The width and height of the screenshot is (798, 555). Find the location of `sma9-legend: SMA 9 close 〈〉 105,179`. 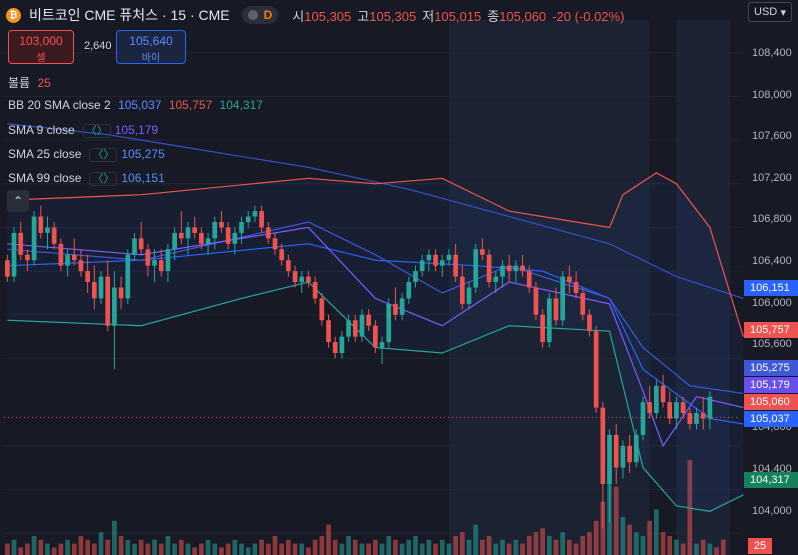

sma9-legend: SMA 9 close 〈〉 105,179 is located at coordinates (83, 130).